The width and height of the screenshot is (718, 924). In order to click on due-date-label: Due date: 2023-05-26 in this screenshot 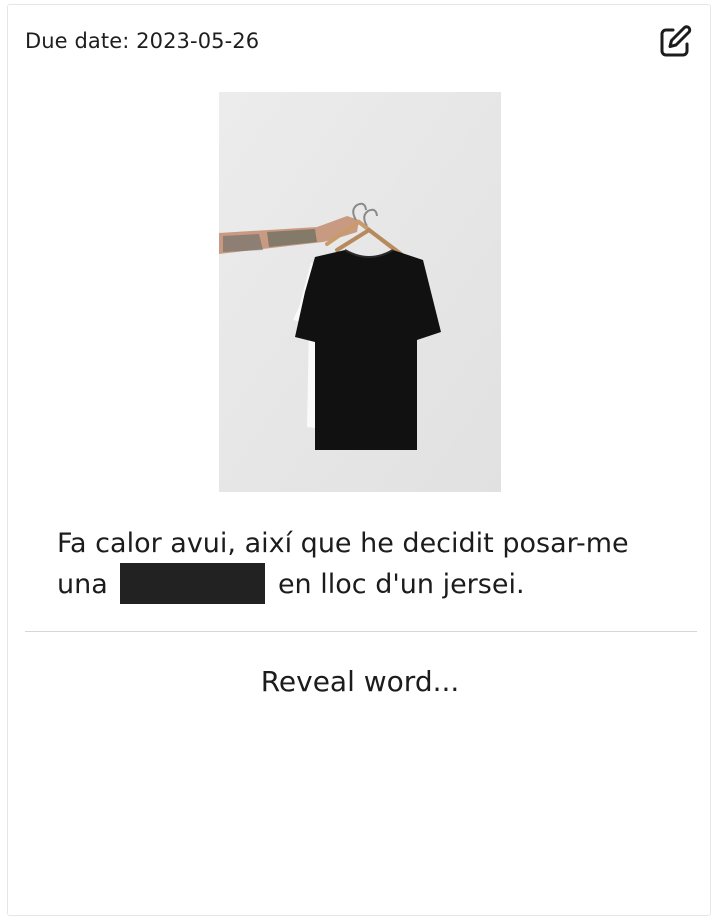, I will do `click(142, 41)`.